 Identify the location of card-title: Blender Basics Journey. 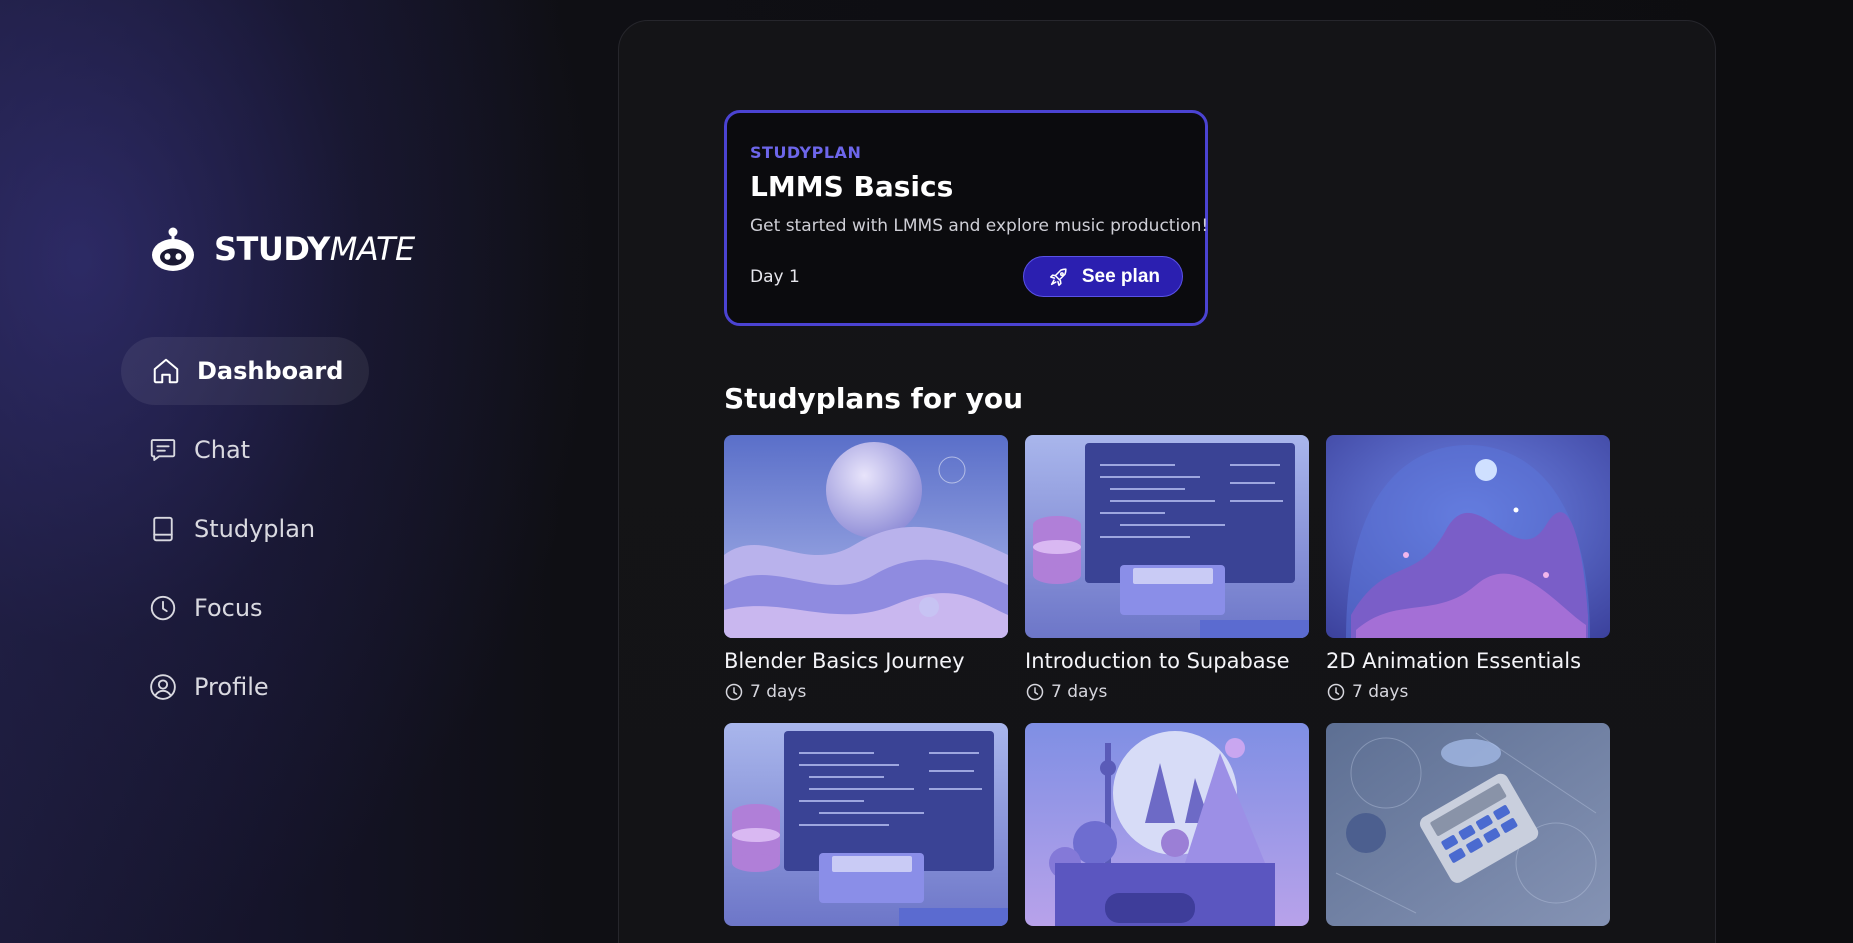
(844, 661).